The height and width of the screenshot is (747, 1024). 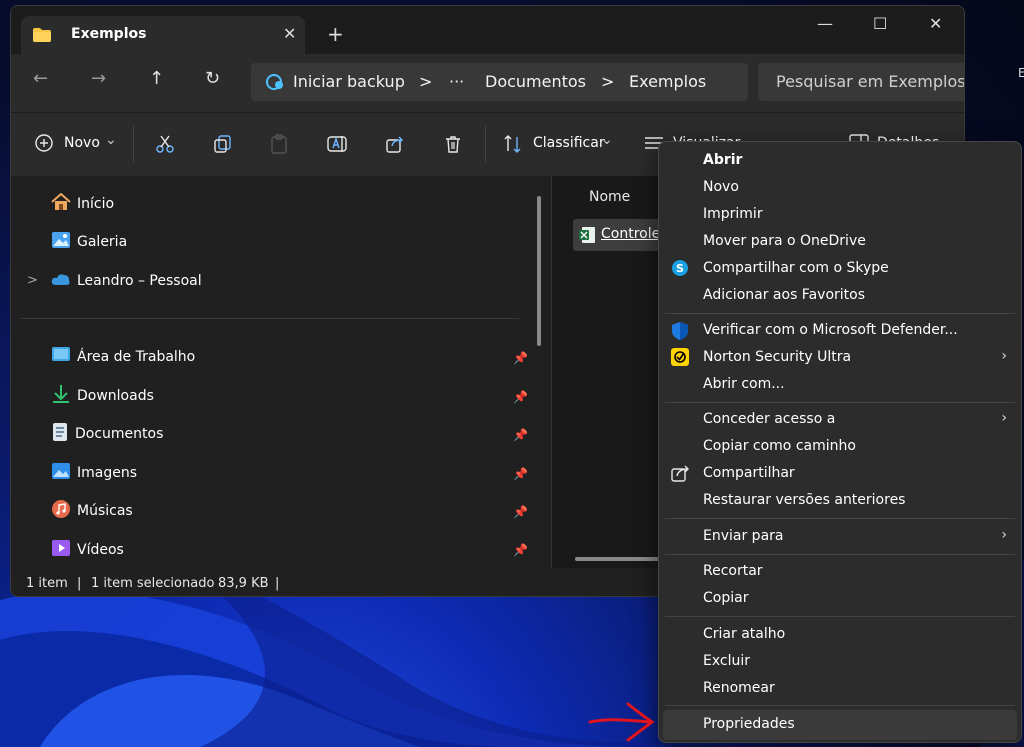 What do you see at coordinates (270, 318) in the screenshot?
I see `sidebar-divider` at bounding box center [270, 318].